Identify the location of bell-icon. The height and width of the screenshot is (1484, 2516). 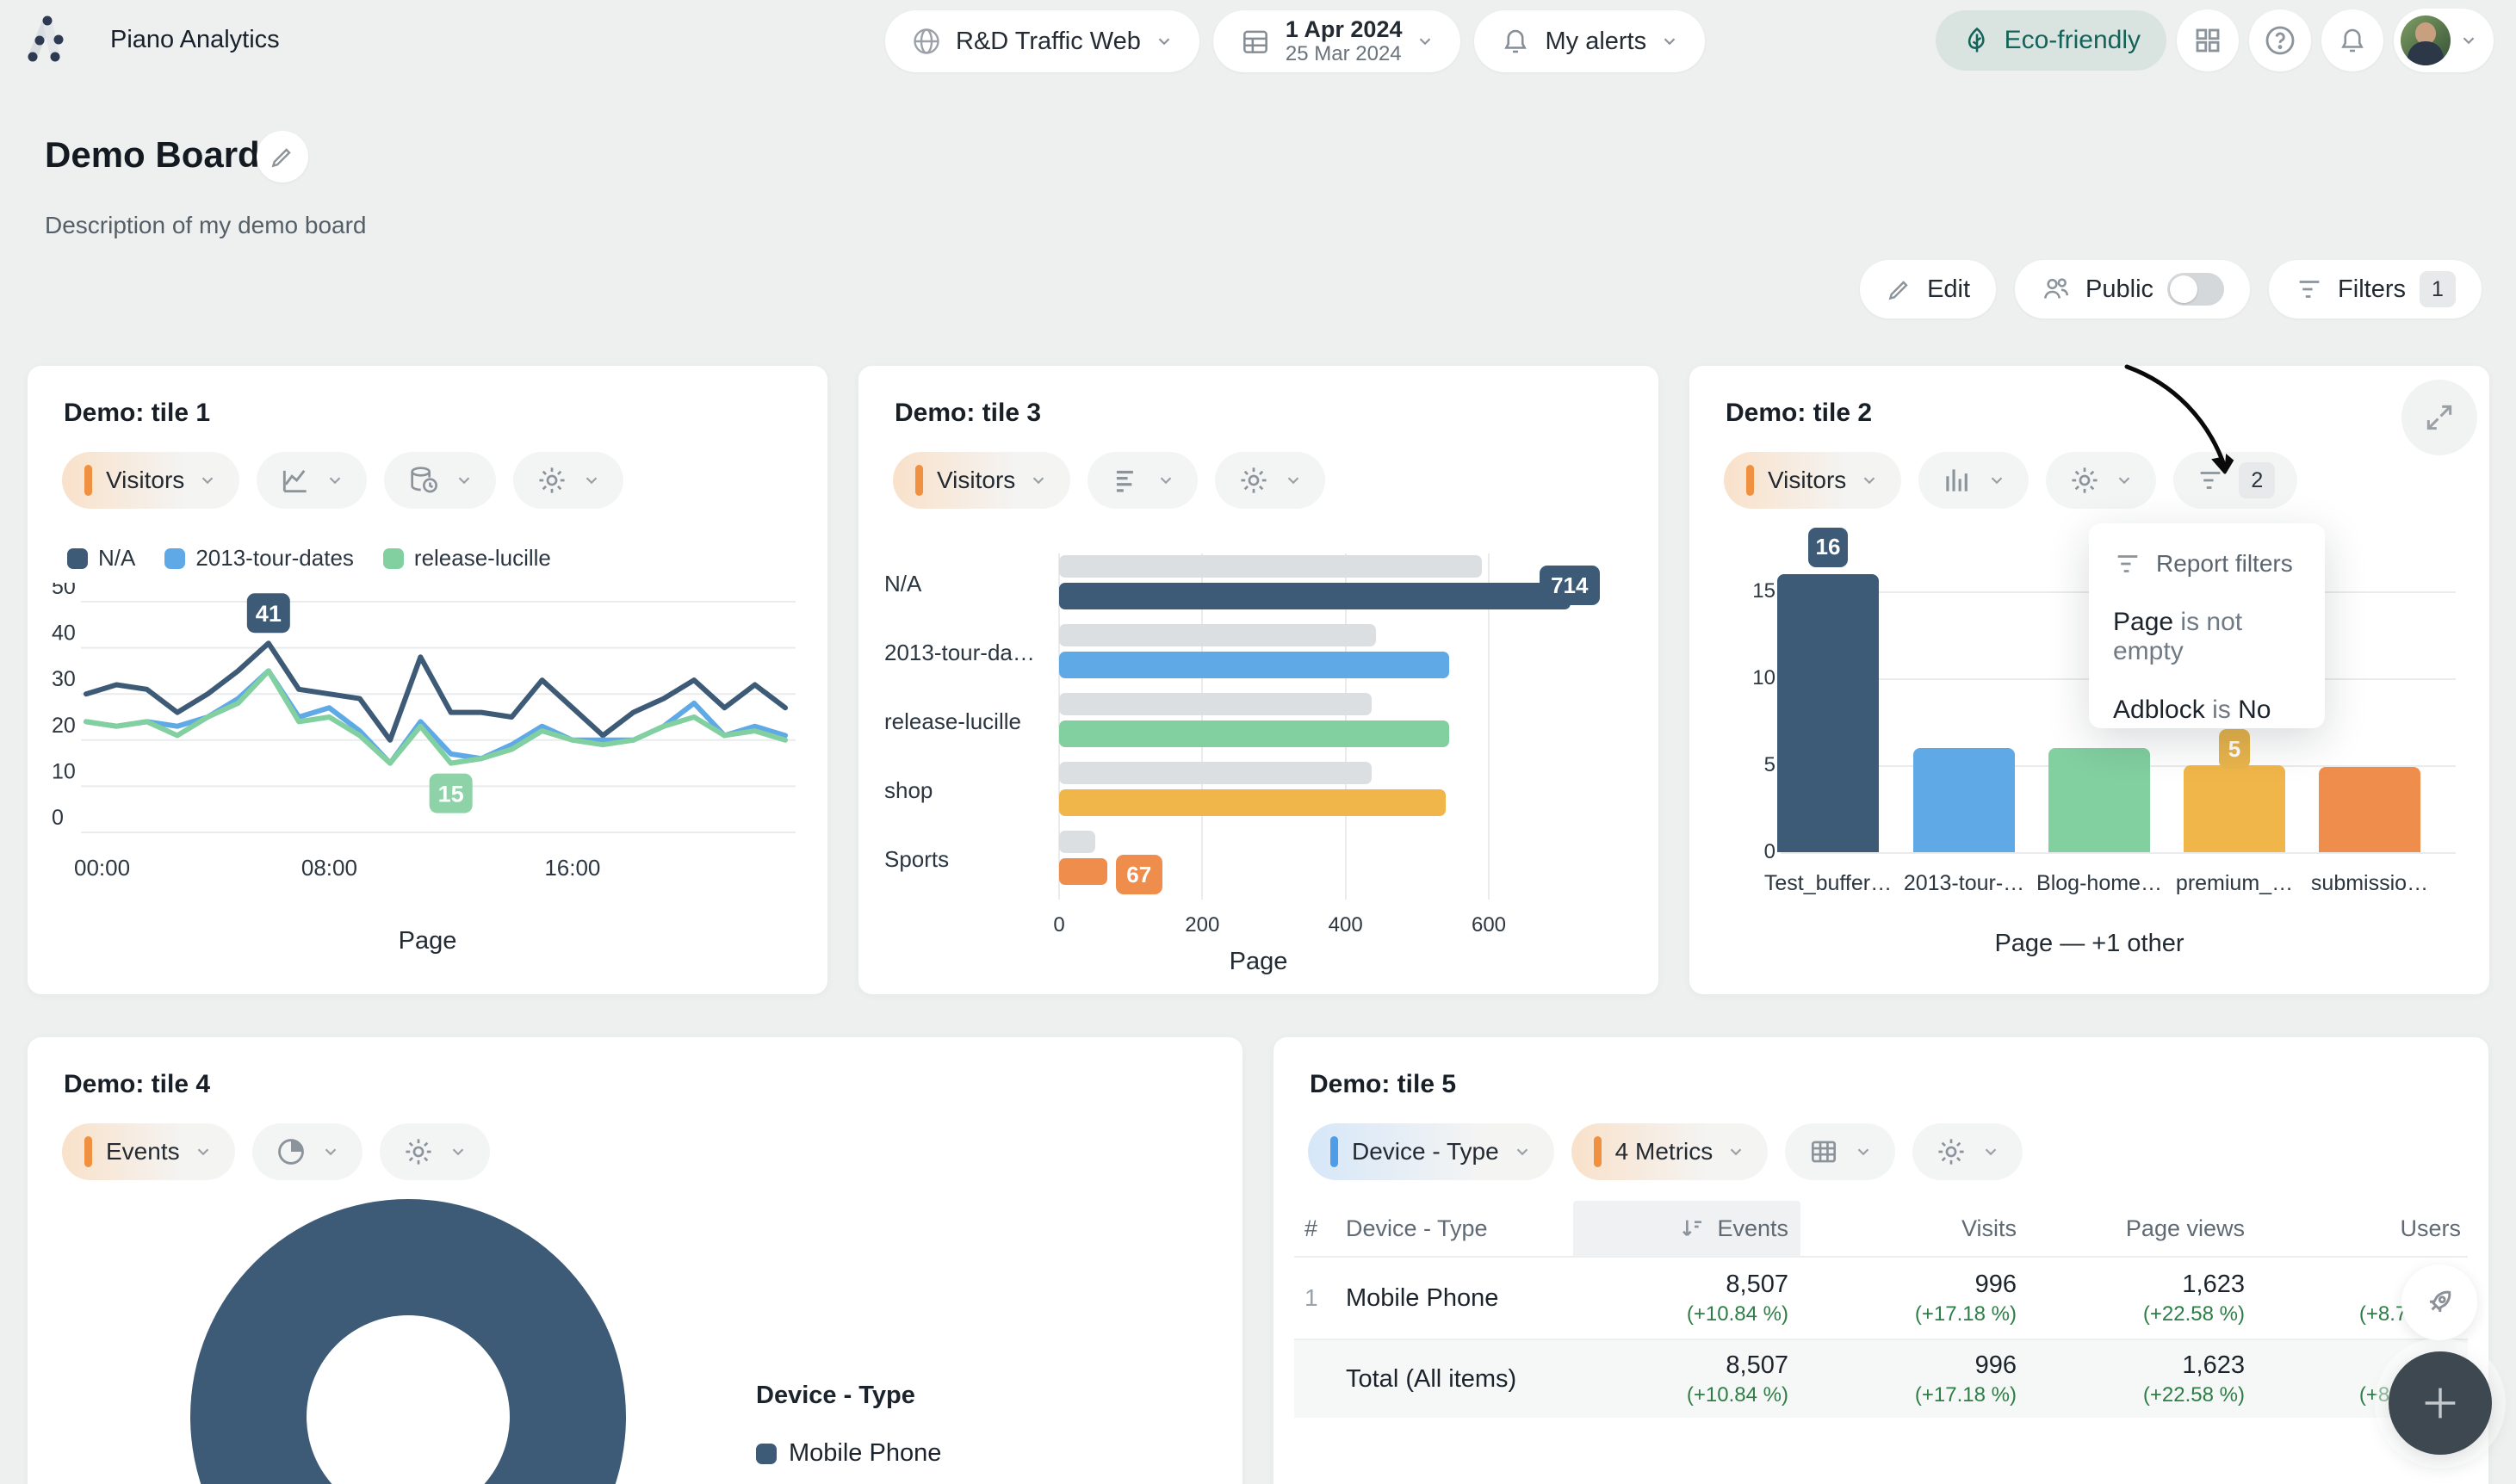
(2352, 40).